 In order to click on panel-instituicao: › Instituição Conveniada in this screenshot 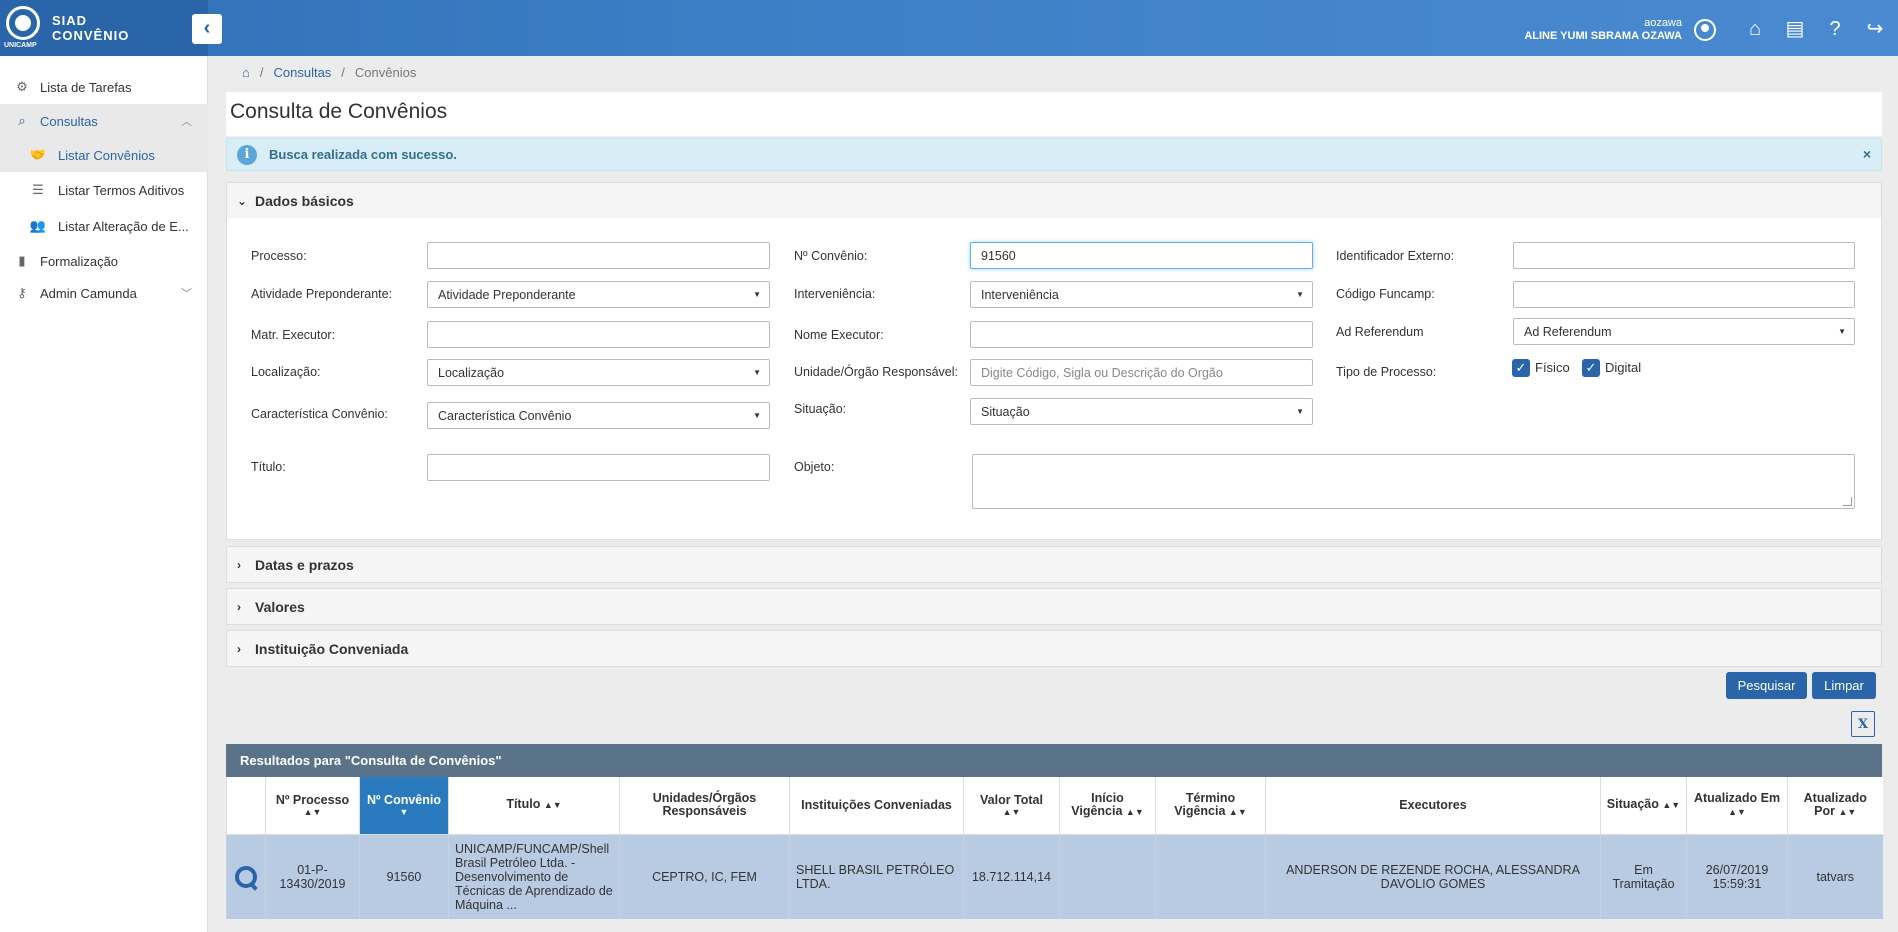, I will do `click(1054, 648)`.